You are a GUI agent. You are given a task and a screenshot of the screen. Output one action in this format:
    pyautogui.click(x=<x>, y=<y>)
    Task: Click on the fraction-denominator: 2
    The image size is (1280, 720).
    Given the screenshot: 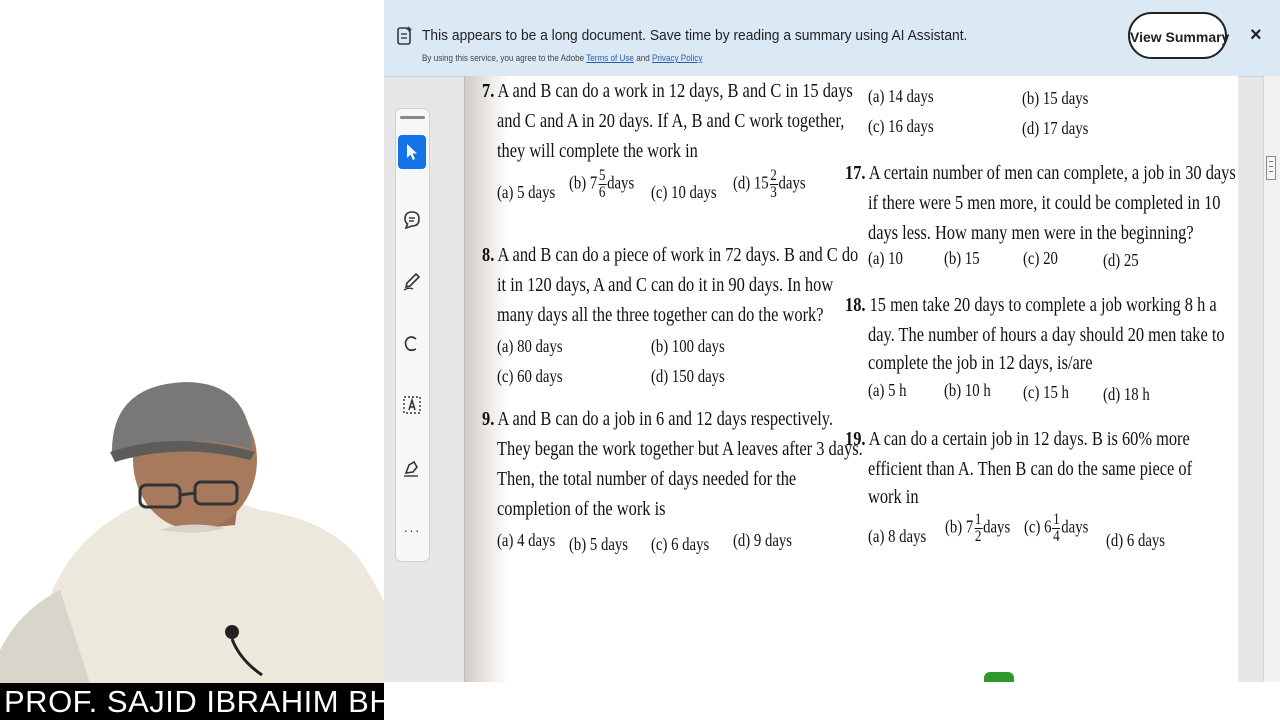 What is the action you would take?
    pyautogui.click(x=978, y=536)
    